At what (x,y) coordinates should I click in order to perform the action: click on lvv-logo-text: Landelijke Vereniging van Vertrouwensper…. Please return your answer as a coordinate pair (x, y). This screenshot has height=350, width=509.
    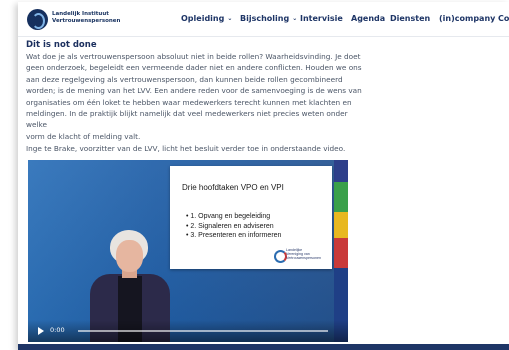
    Looking at the image, I should click on (307, 254).